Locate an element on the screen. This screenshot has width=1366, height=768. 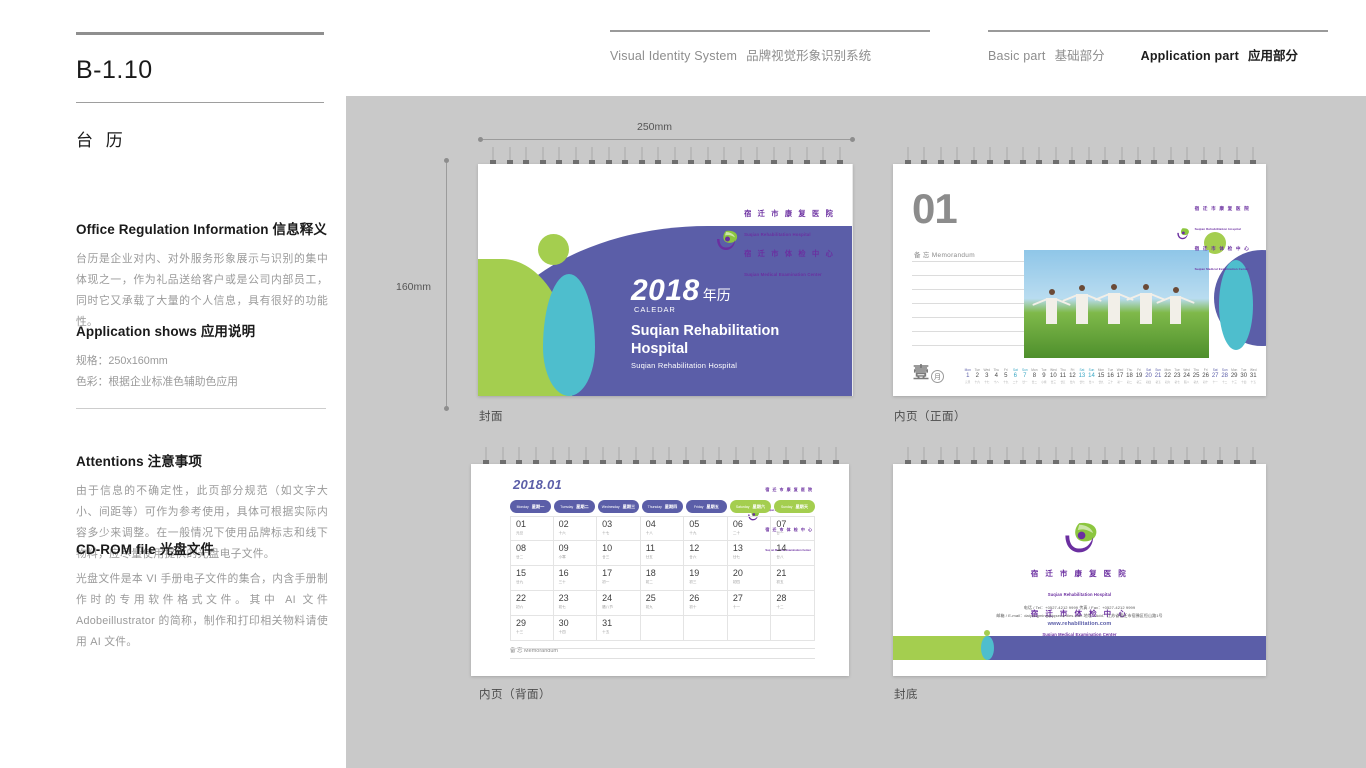
day-strip-lunar: 廿八 is located at coordinates (1091, 382).